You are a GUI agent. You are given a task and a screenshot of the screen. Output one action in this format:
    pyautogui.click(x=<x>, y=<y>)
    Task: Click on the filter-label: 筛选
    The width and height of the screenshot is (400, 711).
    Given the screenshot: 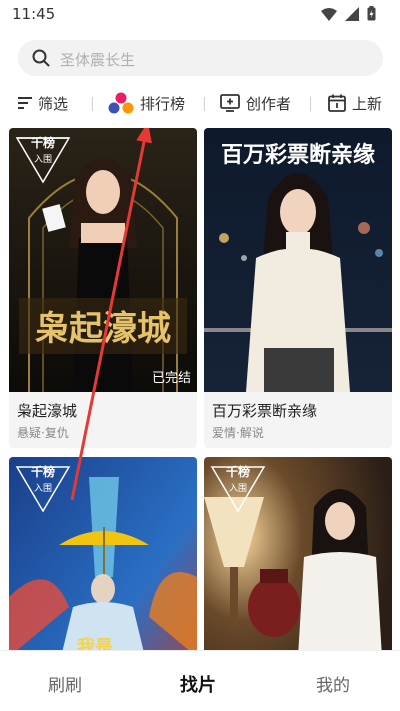 What is the action you would take?
    pyautogui.click(x=53, y=103)
    